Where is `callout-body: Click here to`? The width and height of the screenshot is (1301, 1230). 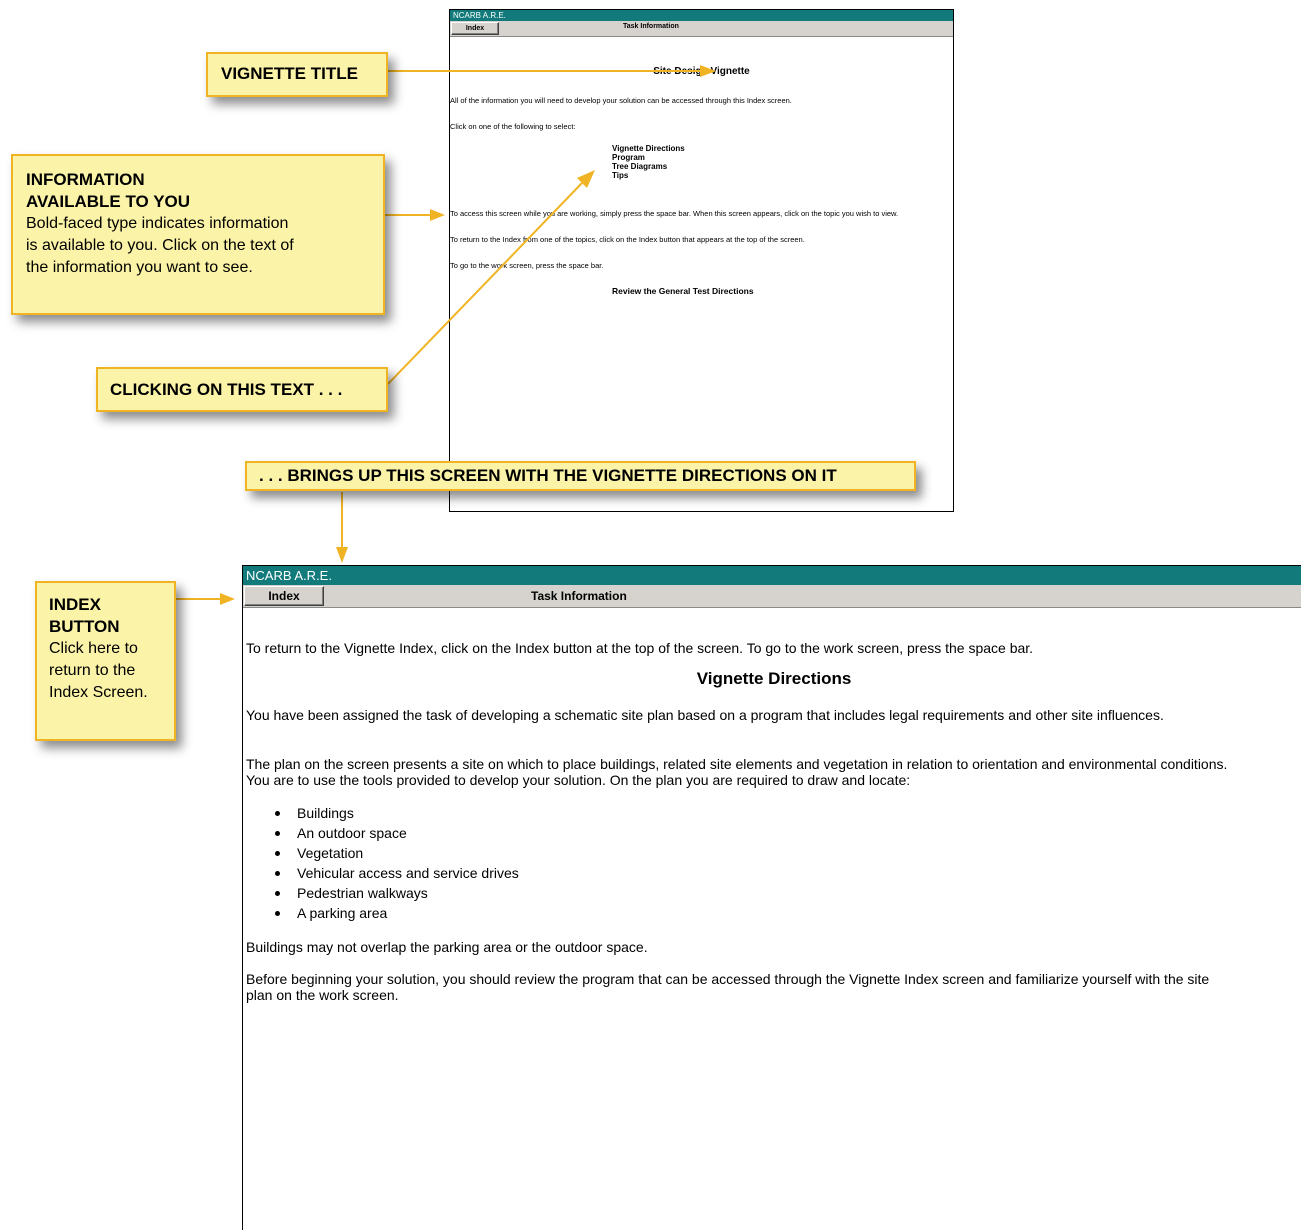
callout-body: Click here to is located at coordinates (93, 648).